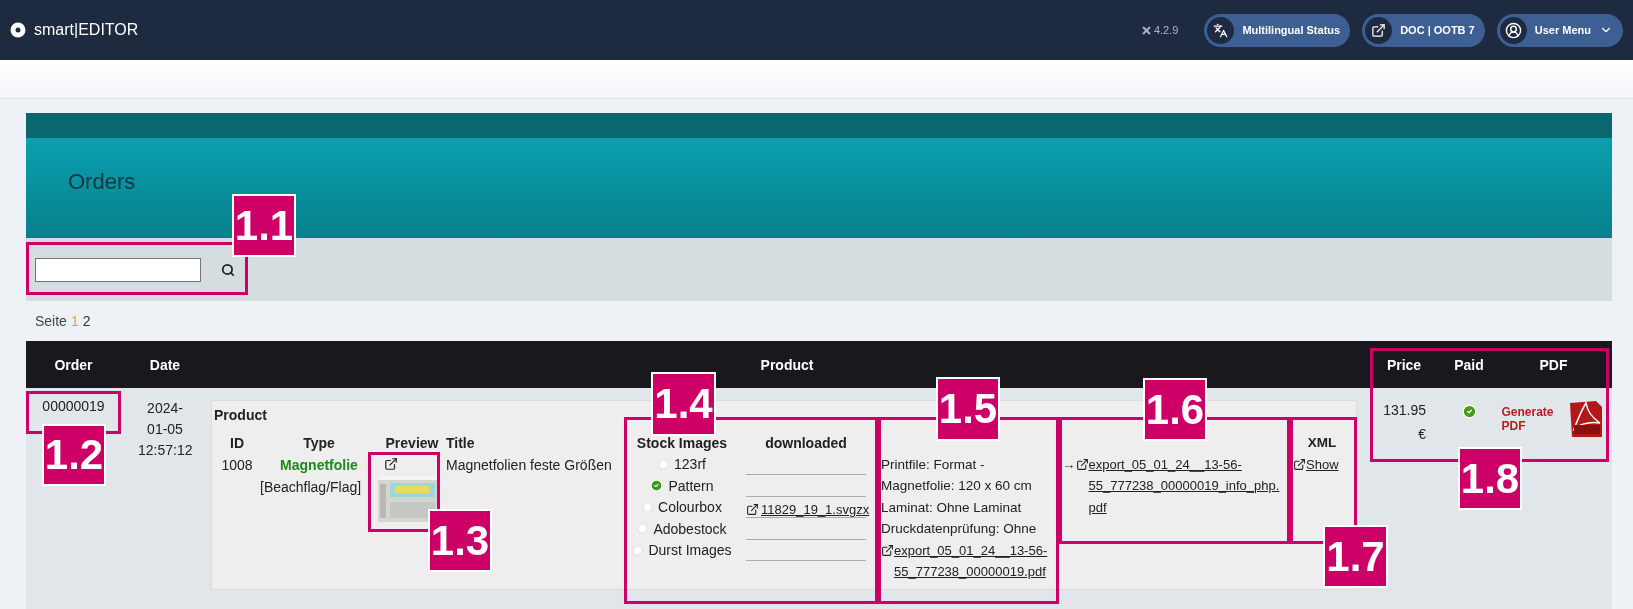  What do you see at coordinates (319, 465) in the screenshot?
I see `product-type: Magnetfolie` at bounding box center [319, 465].